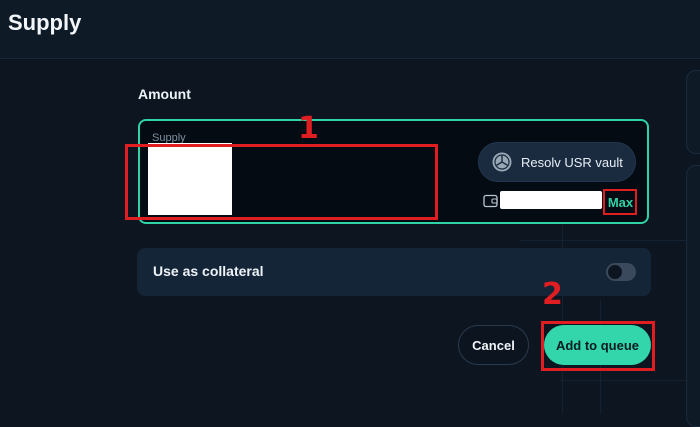  I want to click on token-selector: Resolv USR vault, so click(557, 162).